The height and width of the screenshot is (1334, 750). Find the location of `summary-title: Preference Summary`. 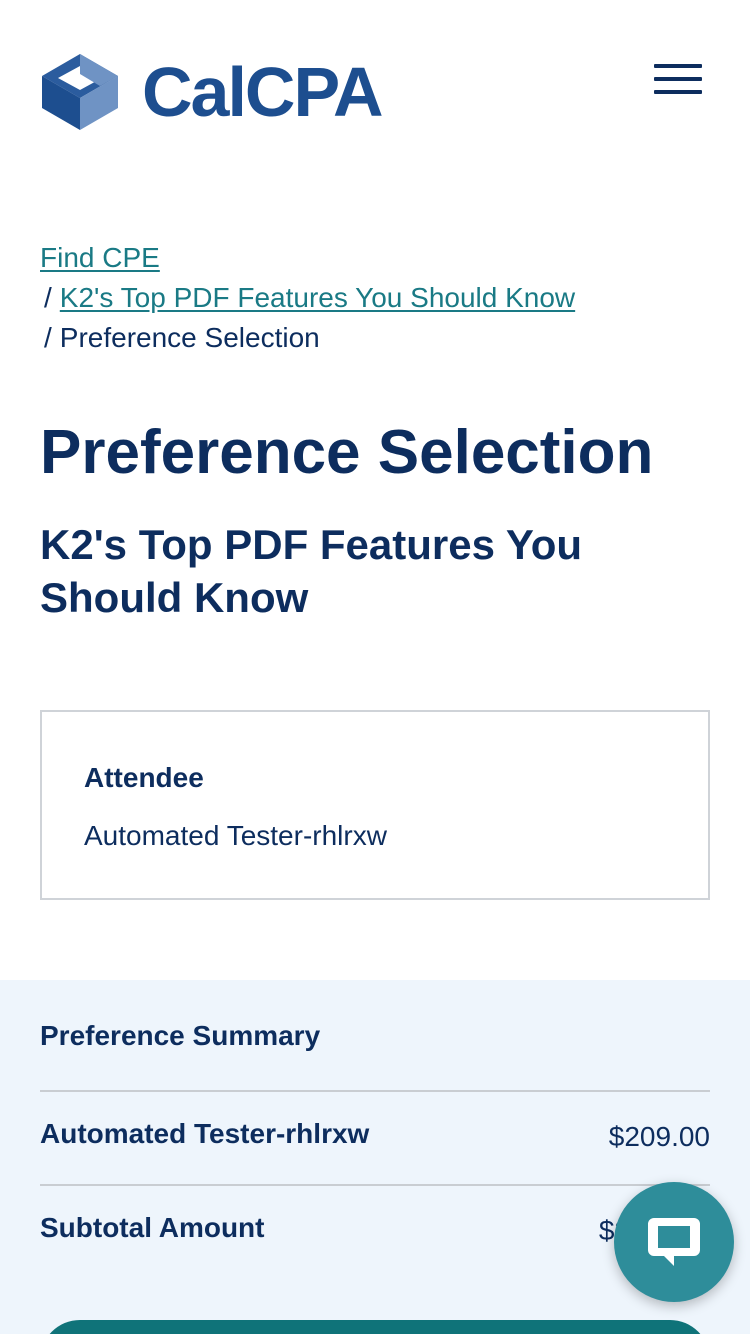

summary-title: Preference Summary is located at coordinates (180, 1035).